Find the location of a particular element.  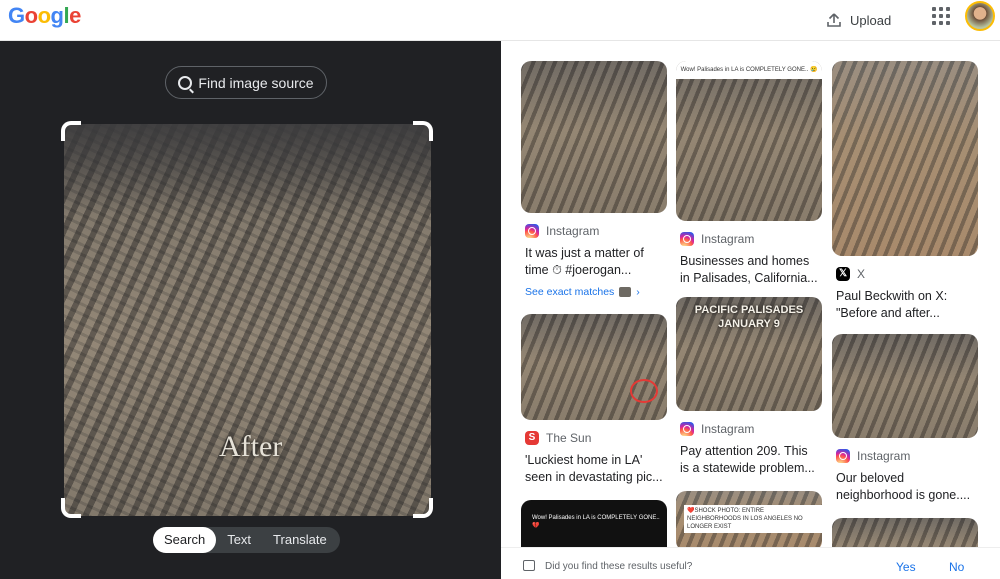

apps-grid-icon is located at coordinates (941, 16).